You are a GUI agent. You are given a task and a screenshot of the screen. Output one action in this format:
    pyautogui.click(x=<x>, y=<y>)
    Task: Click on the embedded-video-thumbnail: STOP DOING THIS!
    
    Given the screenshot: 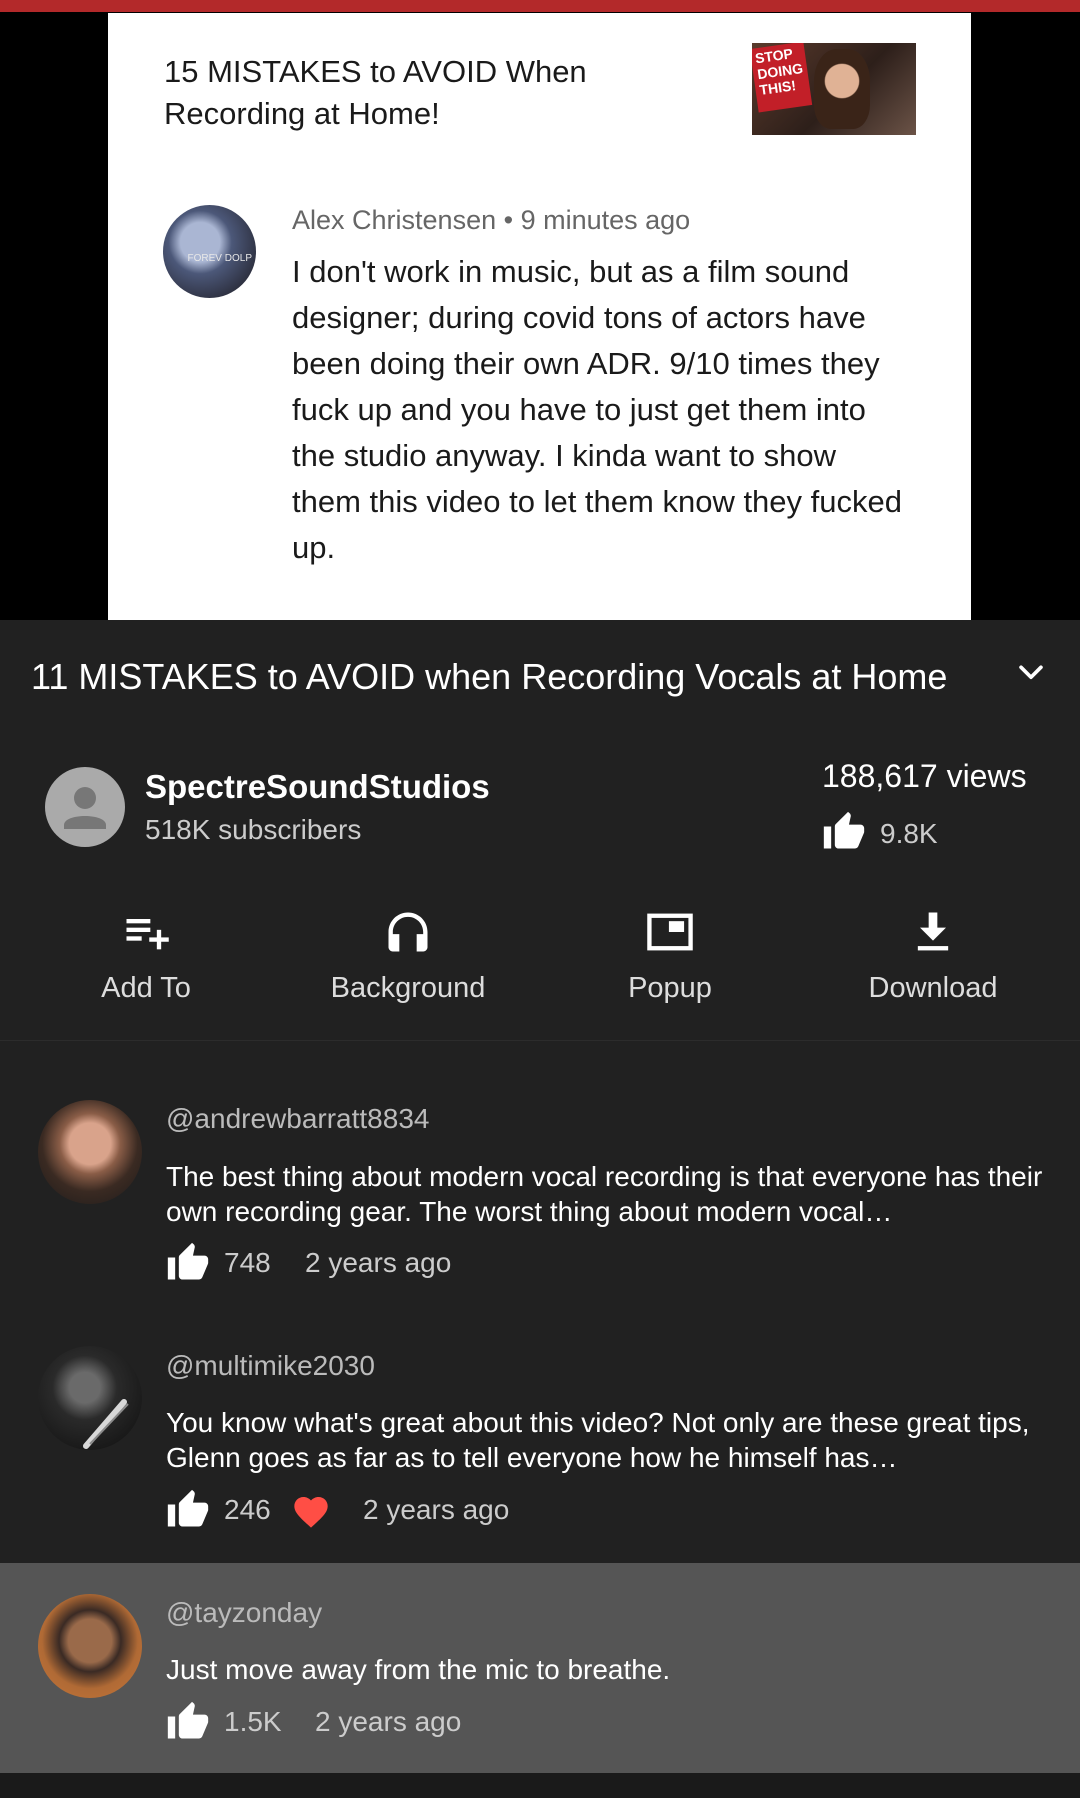 What is the action you would take?
    pyautogui.click(x=834, y=89)
    